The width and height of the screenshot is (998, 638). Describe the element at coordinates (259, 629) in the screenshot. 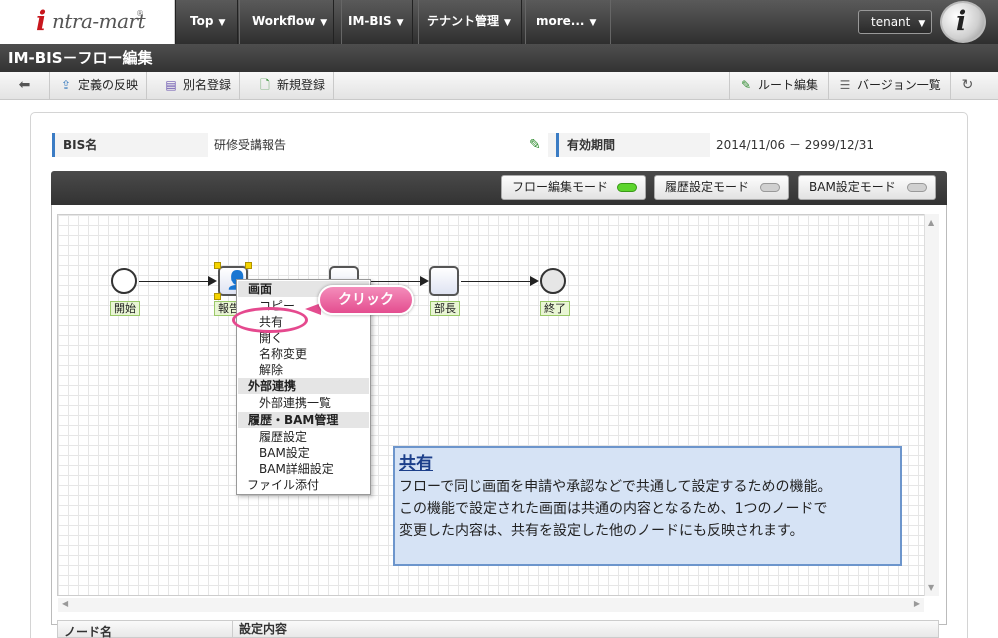

I see `column-setting: 設定内容` at that location.